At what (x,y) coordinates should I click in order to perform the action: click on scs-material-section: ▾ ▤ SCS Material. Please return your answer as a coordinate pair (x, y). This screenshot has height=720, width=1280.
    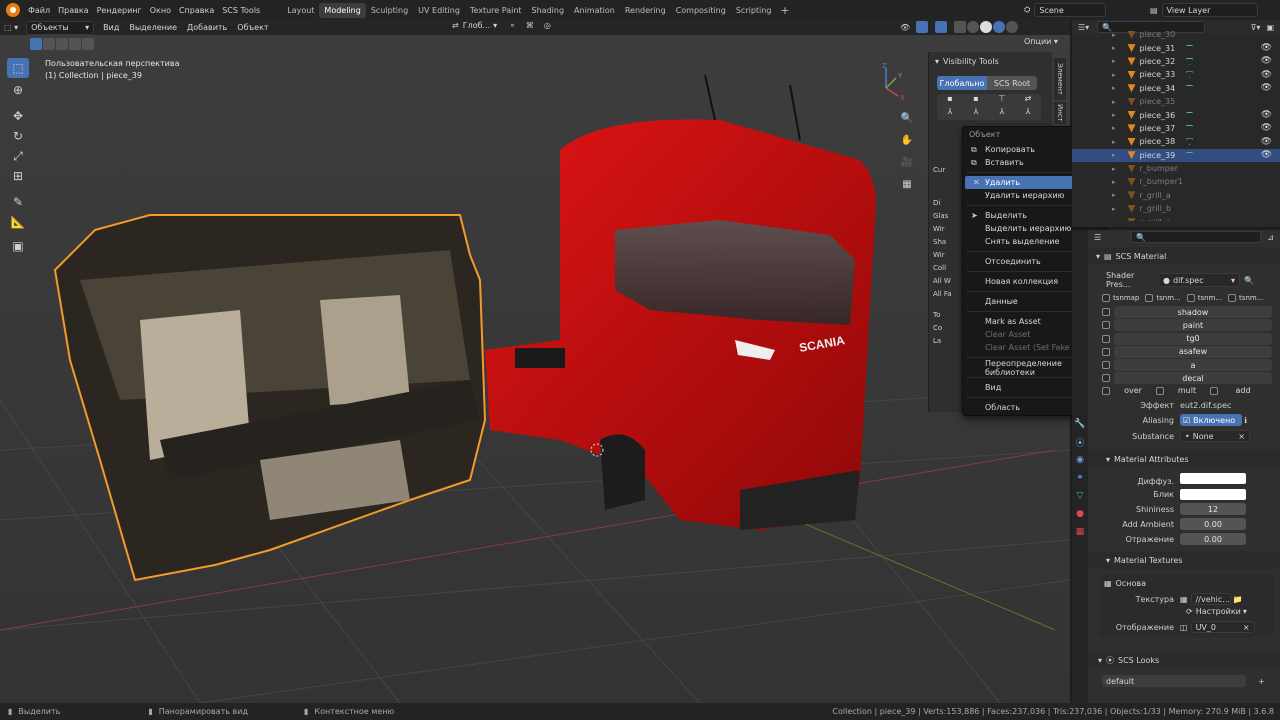
    Looking at the image, I should click on (1184, 256).